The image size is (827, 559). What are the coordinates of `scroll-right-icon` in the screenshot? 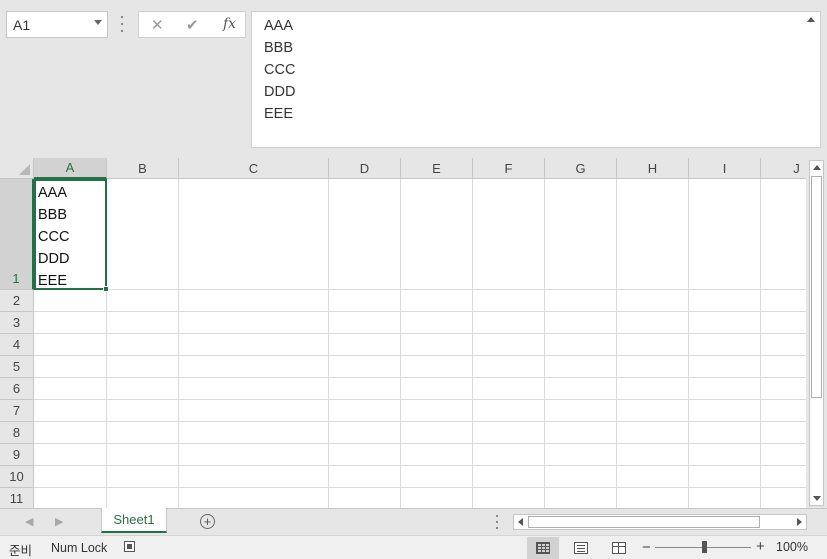 It's located at (799, 522).